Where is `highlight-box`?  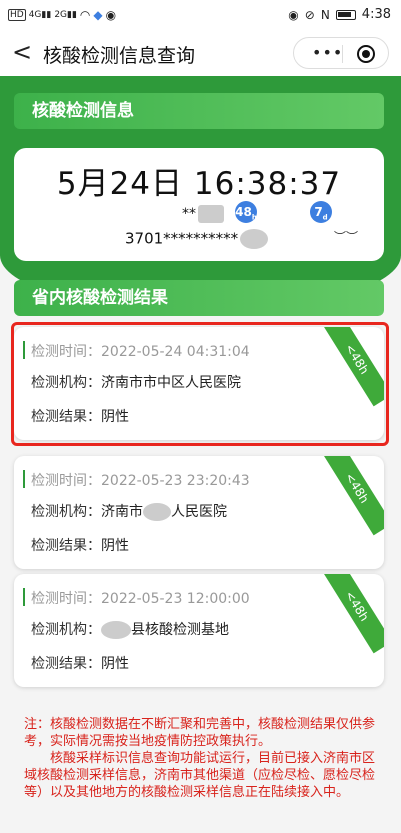 highlight-box is located at coordinates (200, 384).